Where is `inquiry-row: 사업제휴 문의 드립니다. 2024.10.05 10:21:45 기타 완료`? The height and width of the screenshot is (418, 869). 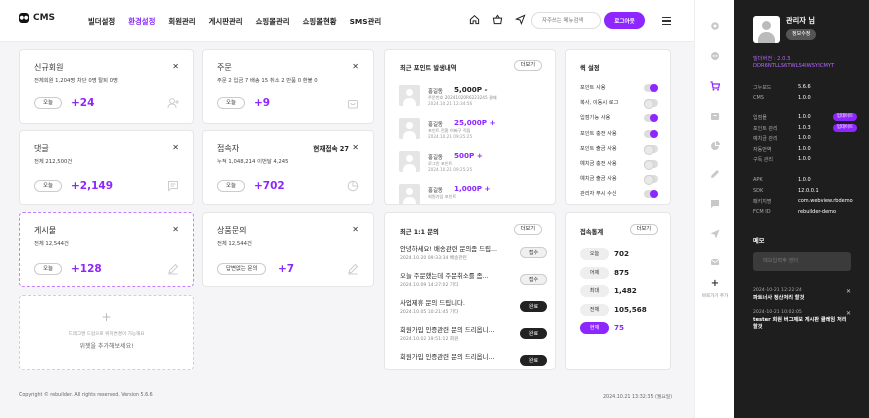
inquiry-row: 사업제휴 문의 드립니다. 2024.10.05 10:21:45 기타 완료 is located at coordinates (473, 306).